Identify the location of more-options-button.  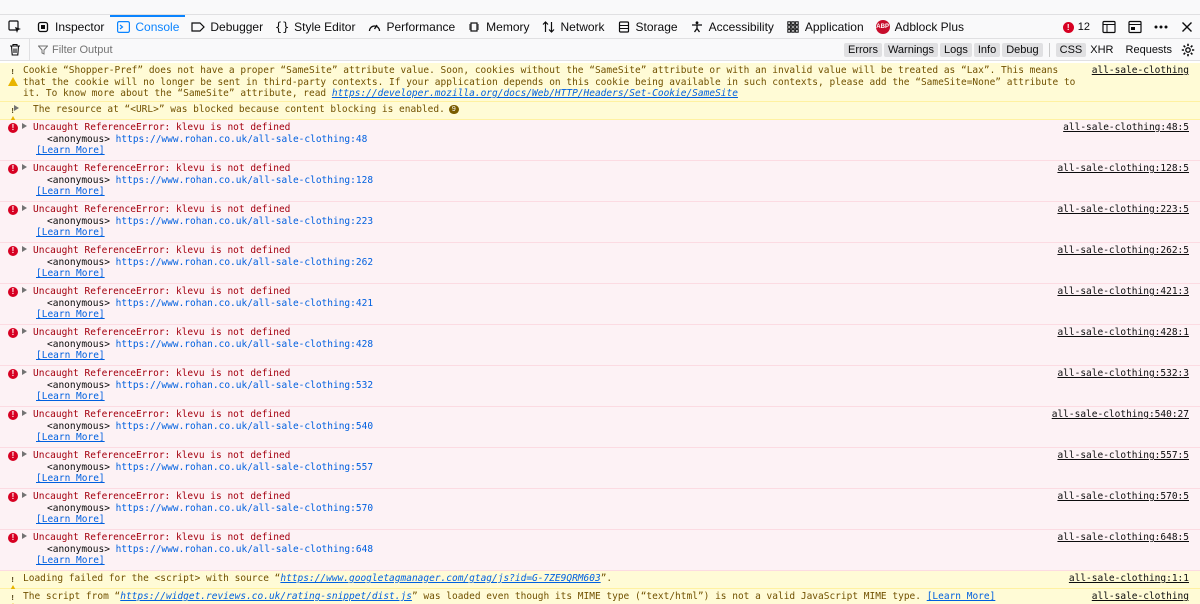
(1161, 27).